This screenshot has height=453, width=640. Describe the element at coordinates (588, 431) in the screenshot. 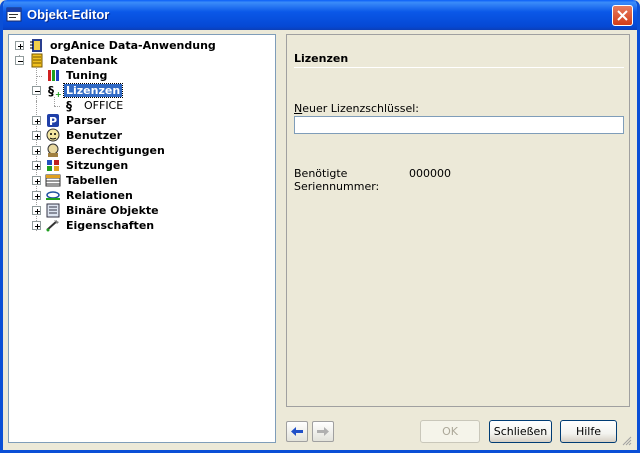

I see `help-button: Hilfe` at that location.